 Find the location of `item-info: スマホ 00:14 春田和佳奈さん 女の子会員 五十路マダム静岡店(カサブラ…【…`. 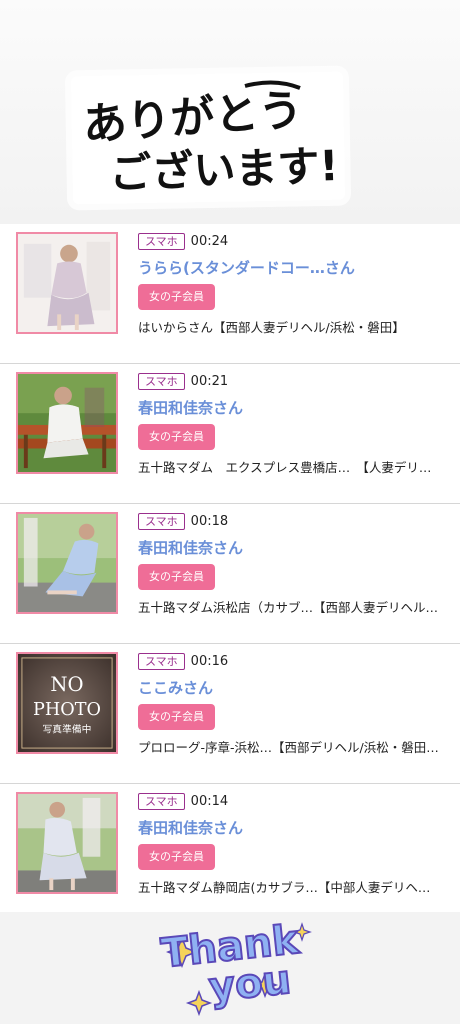

item-info: スマホ 00:14 春田和佳奈さん 女の子会員 五十路マダム静岡店(カサブラ…【… is located at coordinates (293, 843).